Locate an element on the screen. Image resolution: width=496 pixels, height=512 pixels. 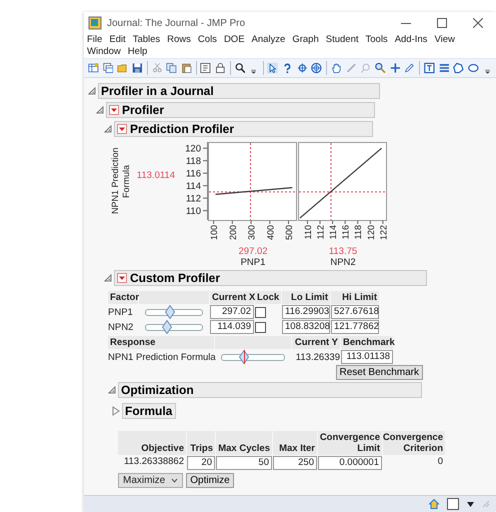
column-header: Trips is located at coordinates (201, 443).